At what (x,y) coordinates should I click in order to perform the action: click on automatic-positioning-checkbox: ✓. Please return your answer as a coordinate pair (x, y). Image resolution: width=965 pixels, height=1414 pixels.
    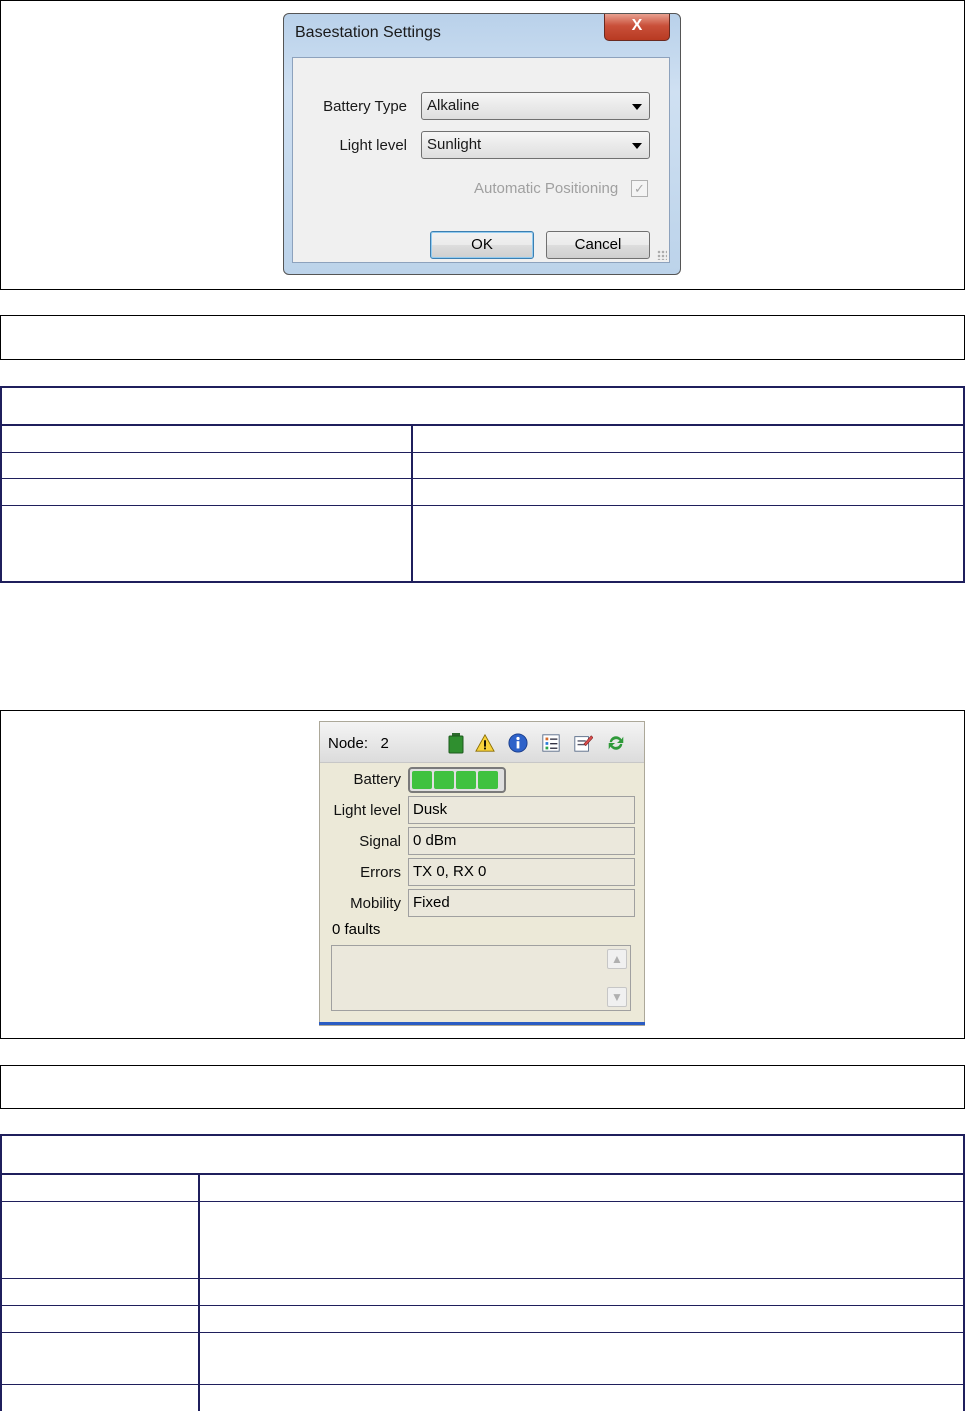
    Looking at the image, I should click on (639, 188).